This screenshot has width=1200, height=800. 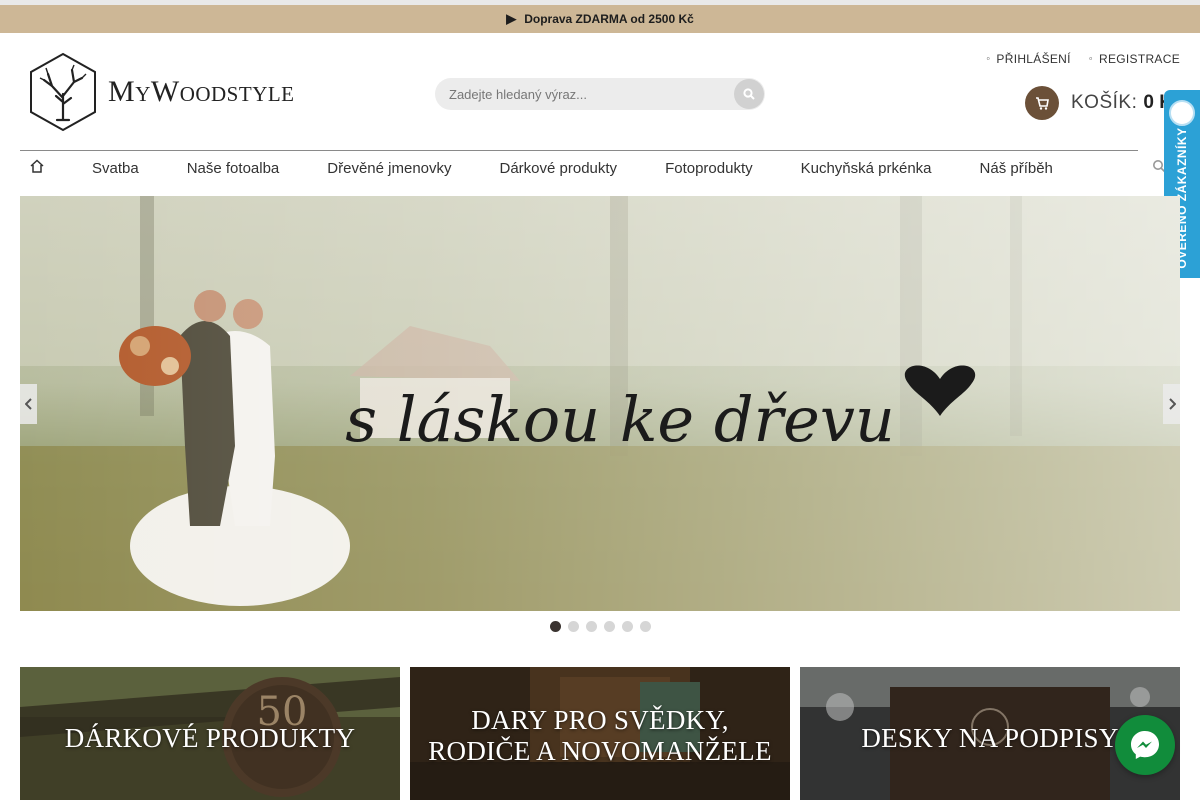 What do you see at coordinates (63, 92) in the screenshot?
I see `tree-logo-icon` at bounding box center [63, 92].